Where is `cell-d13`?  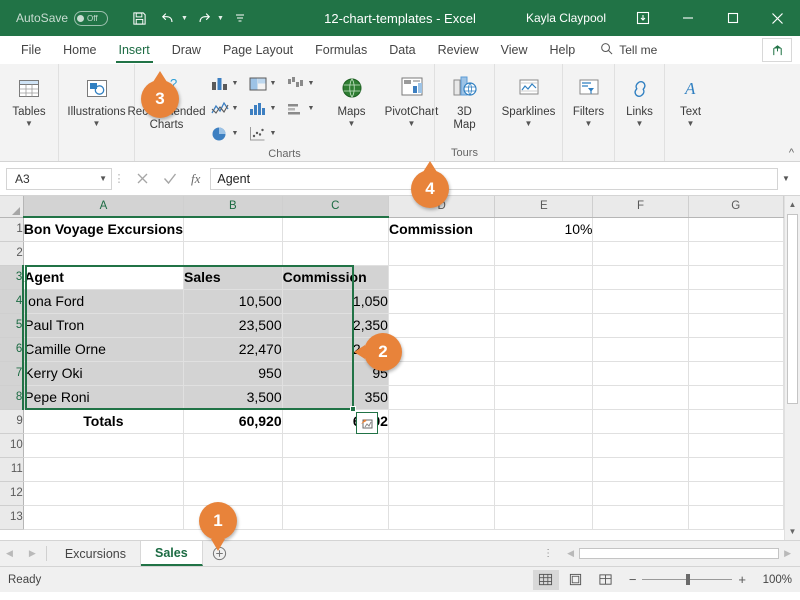
cell-d13 is located at coordinates (442, 517).